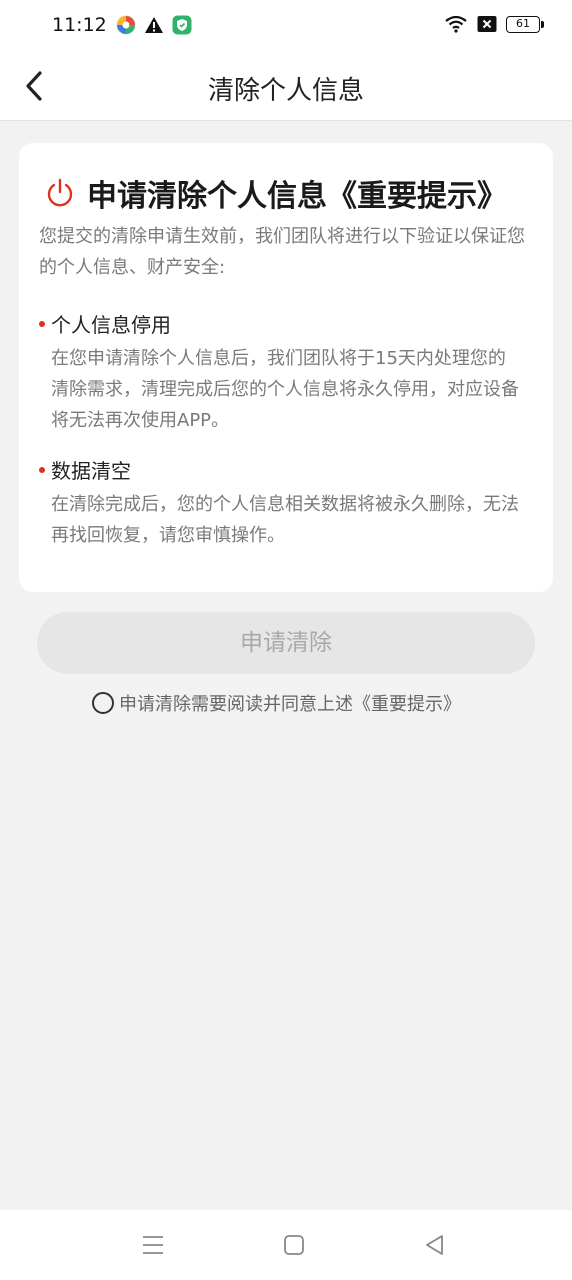 The height and width of the screenshot is (1280, 572). Describe the element at coordinates (487, 24) in the screenshot. I see `sim-off-icon` at that location.